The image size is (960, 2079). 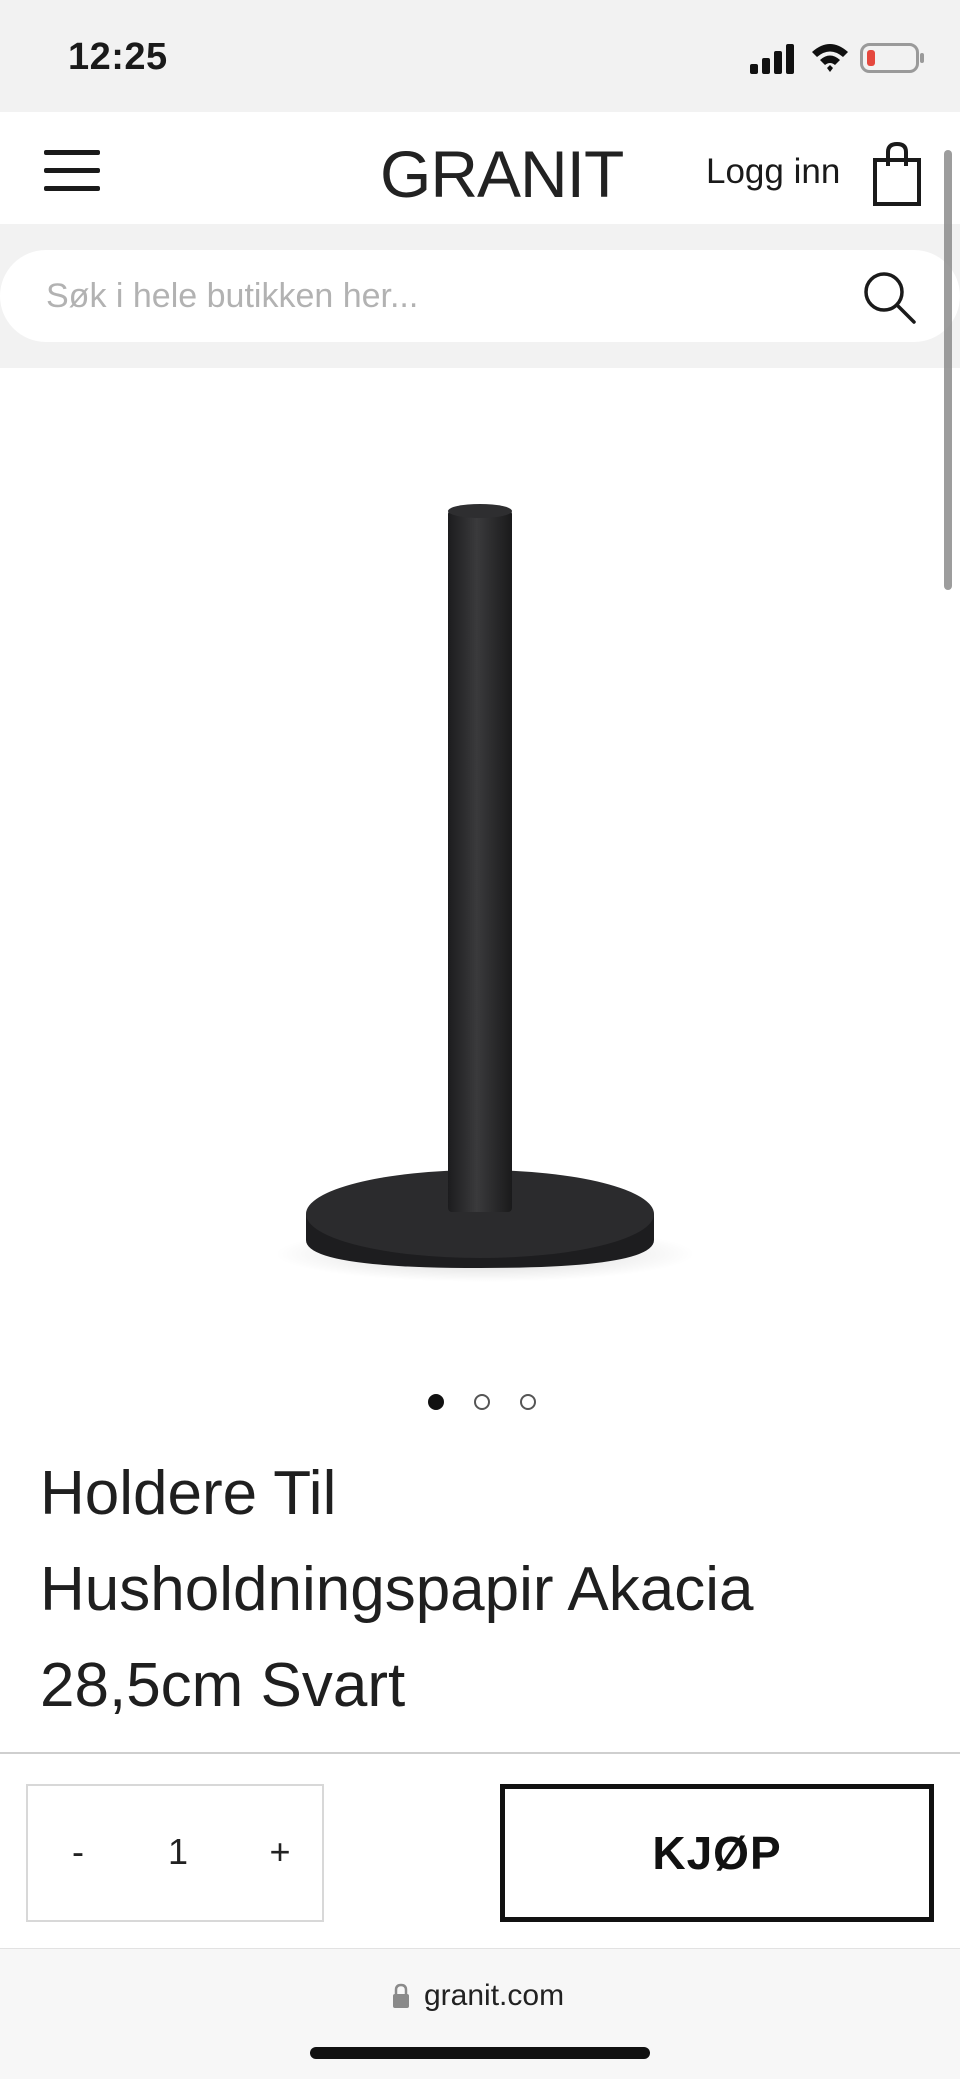 I want to click on product-title-line: 28,5cm Svart, so click(x=223, y=1685).